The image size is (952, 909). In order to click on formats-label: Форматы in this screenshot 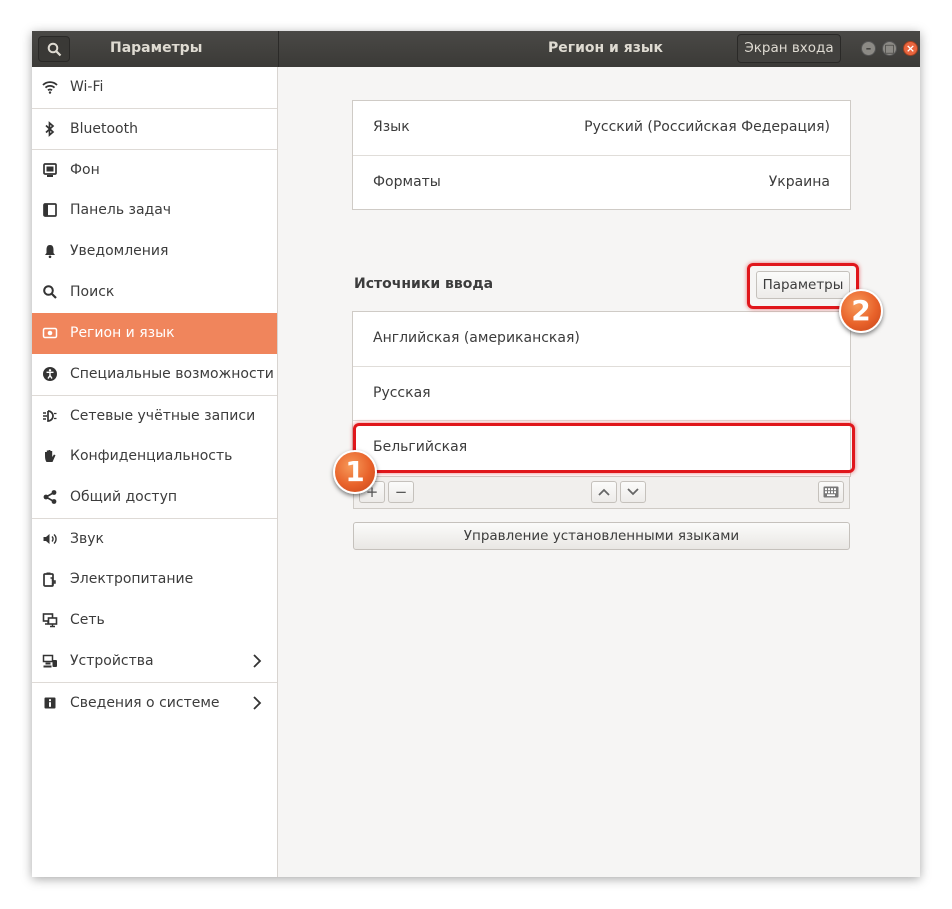, I will do `click(407, 182)`.